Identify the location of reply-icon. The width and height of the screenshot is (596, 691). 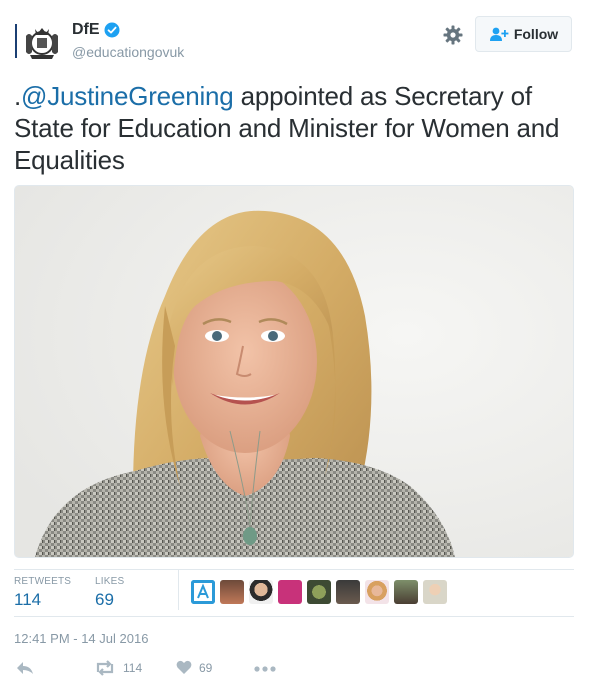
(25, 668).